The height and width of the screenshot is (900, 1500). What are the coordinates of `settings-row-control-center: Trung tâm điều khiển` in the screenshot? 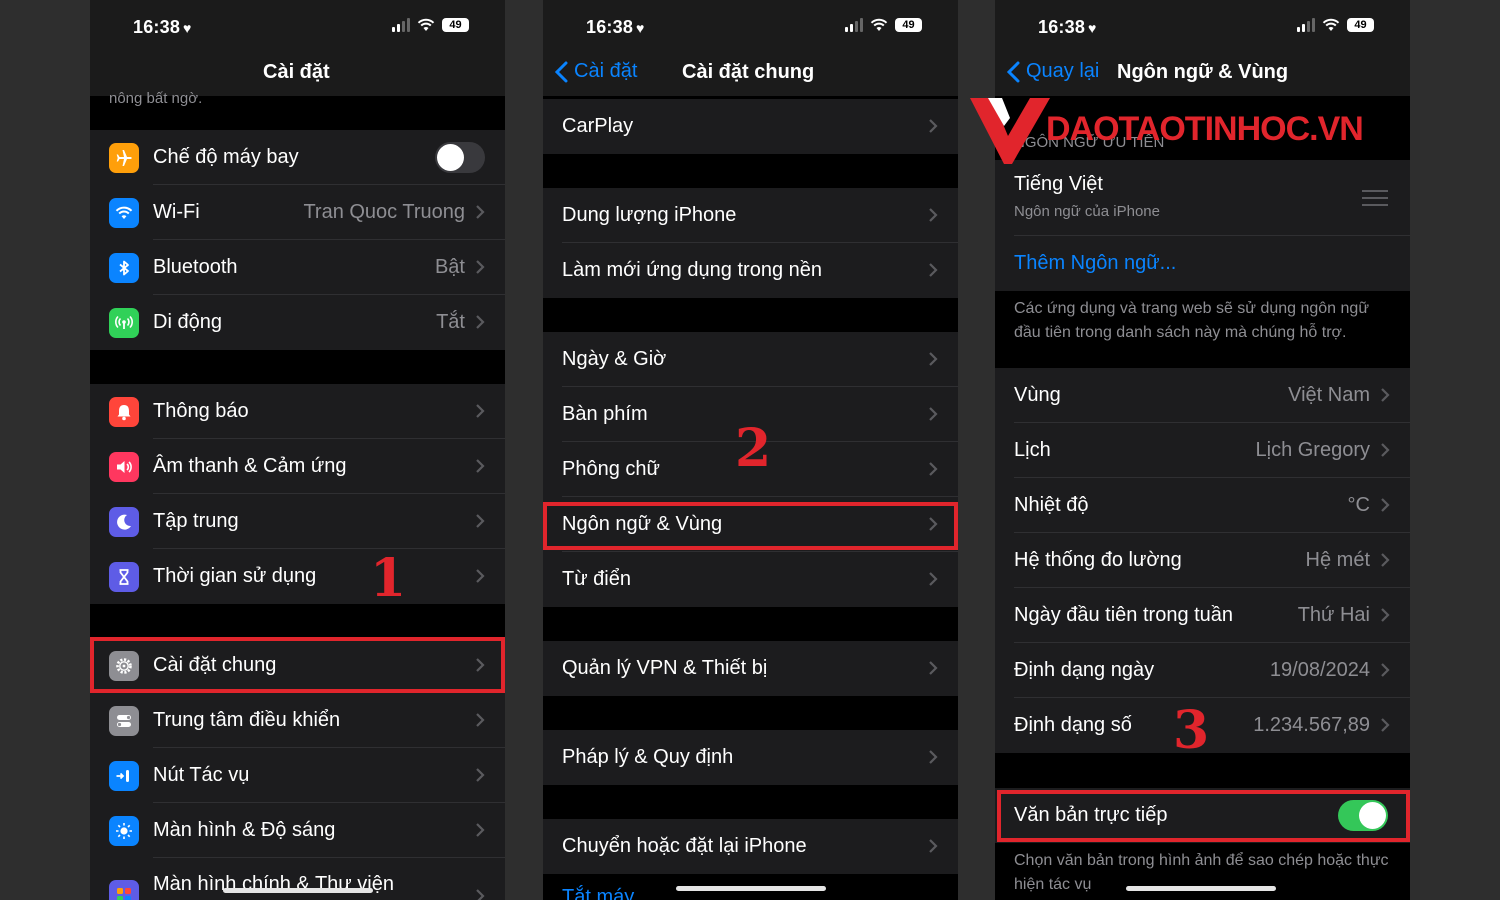 It's located at (297, 720).